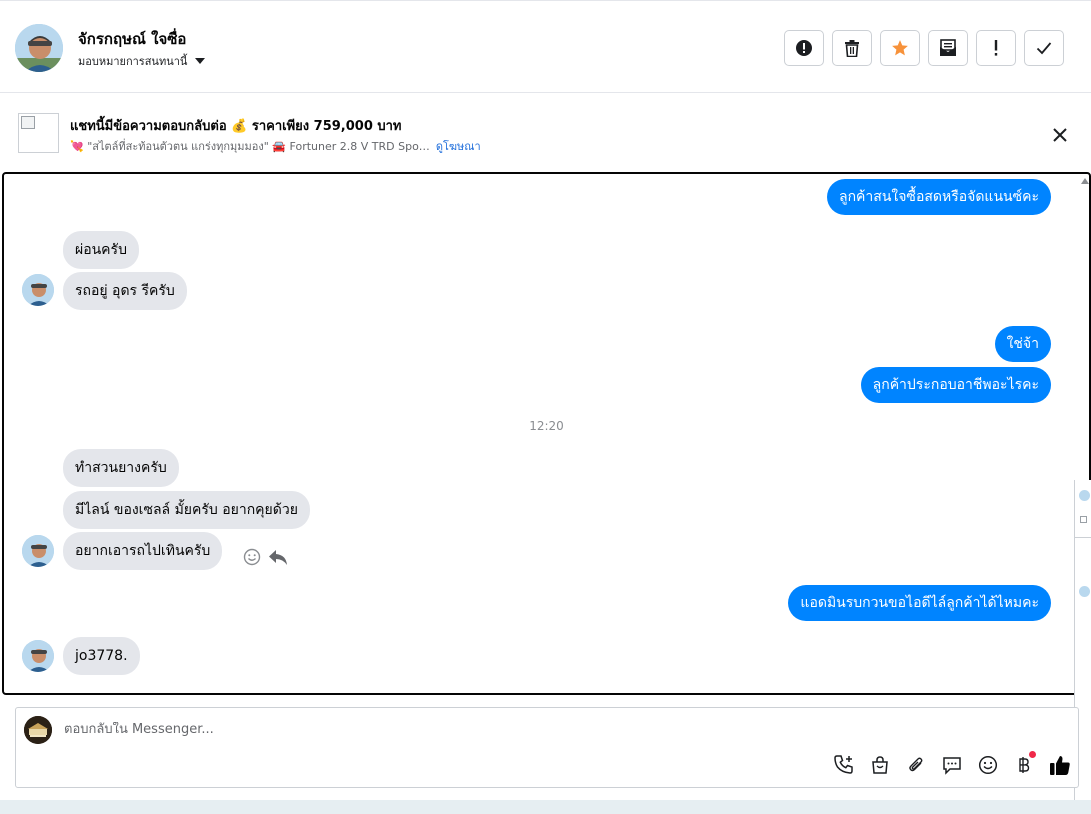 This screenshot has height=814, width=1091. Describe the element at coordinates (1022, 344) in the screenshot. I see `message-outgoing: ใช่จ้า` at that location.